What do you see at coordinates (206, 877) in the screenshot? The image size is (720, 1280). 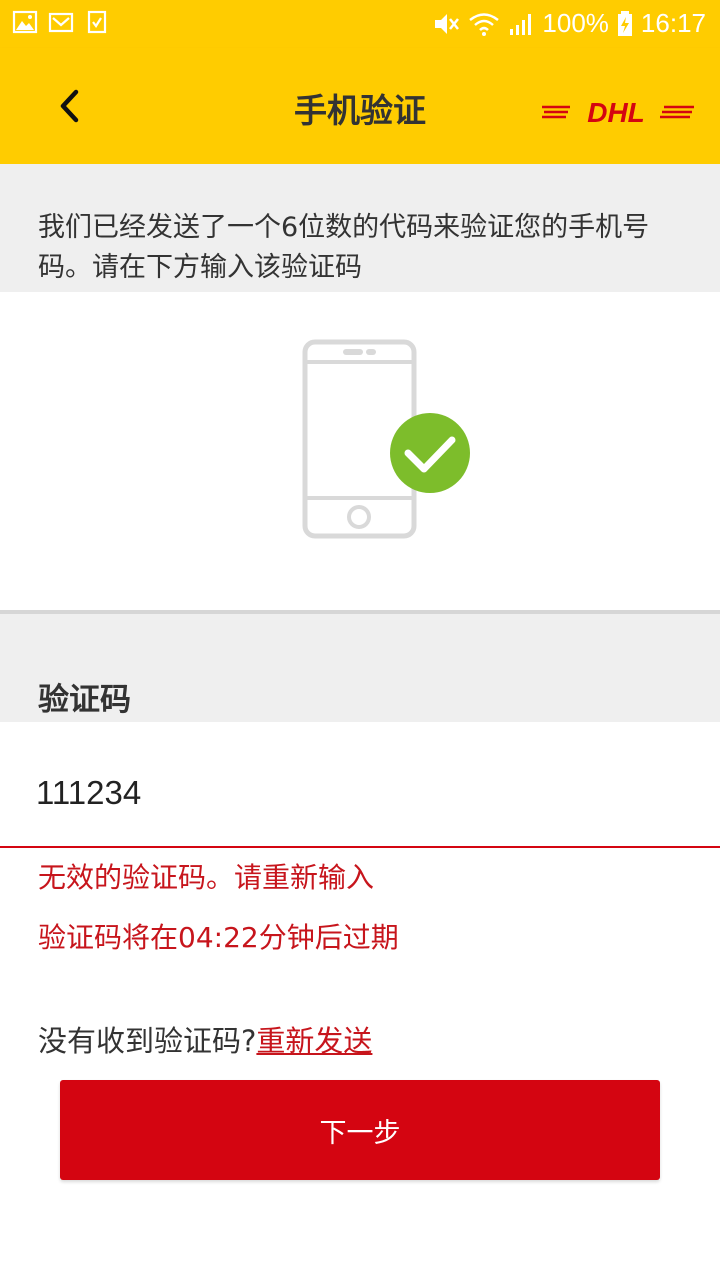 I see `invalid-code-error: 无效的验证码。请重新输入` at bounding box center [206, 877].